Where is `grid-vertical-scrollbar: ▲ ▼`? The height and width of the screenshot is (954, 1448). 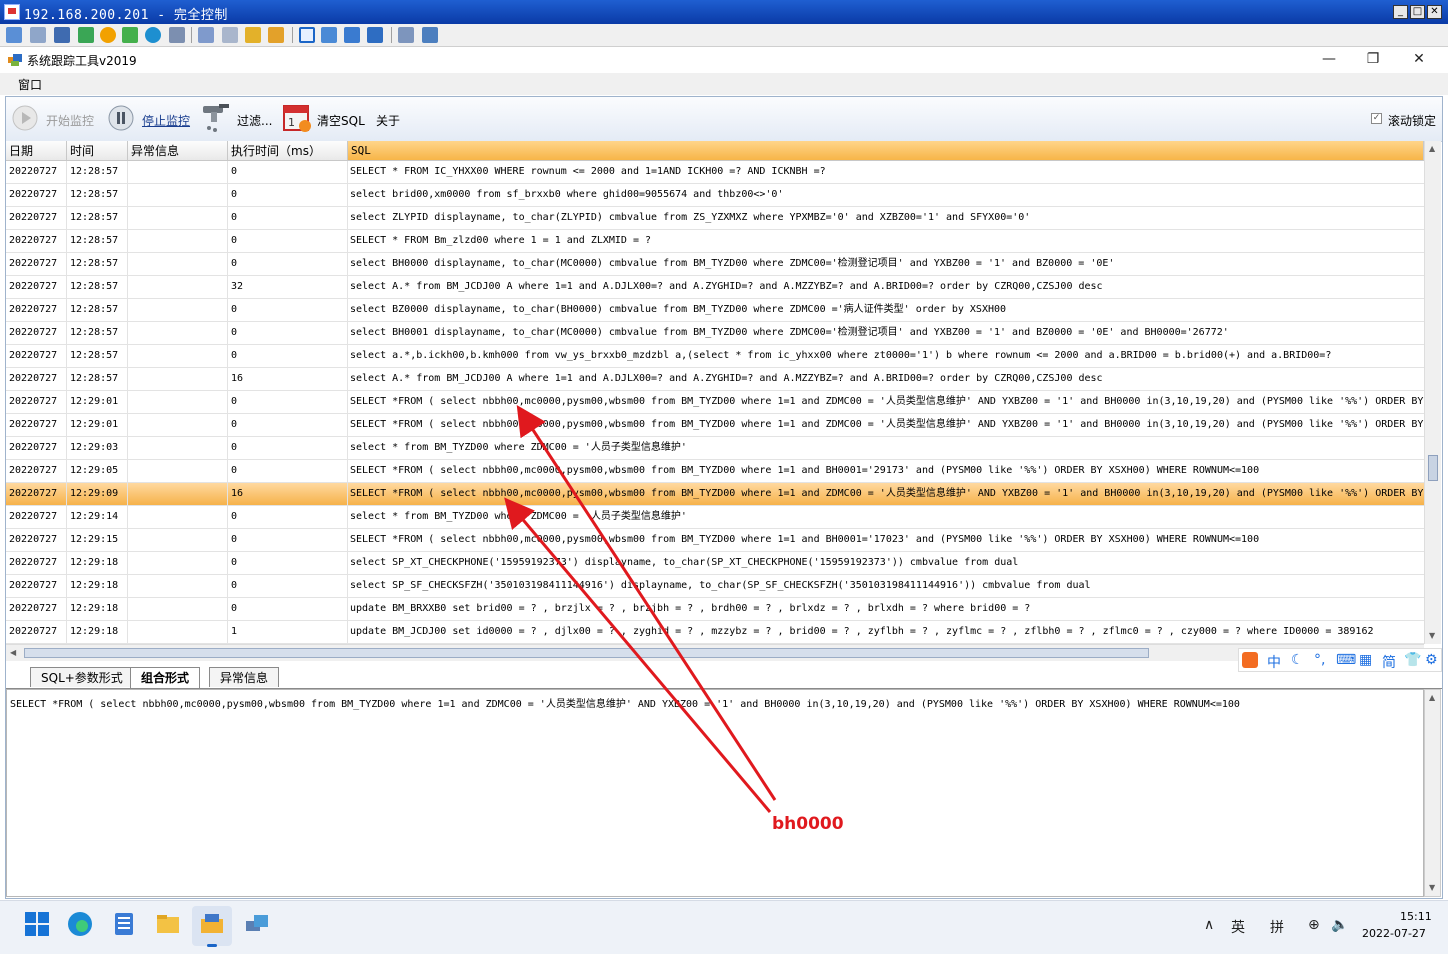 grid-vertical-scrollbar: ▲ ▼ is located at coordinates (1432, 392).